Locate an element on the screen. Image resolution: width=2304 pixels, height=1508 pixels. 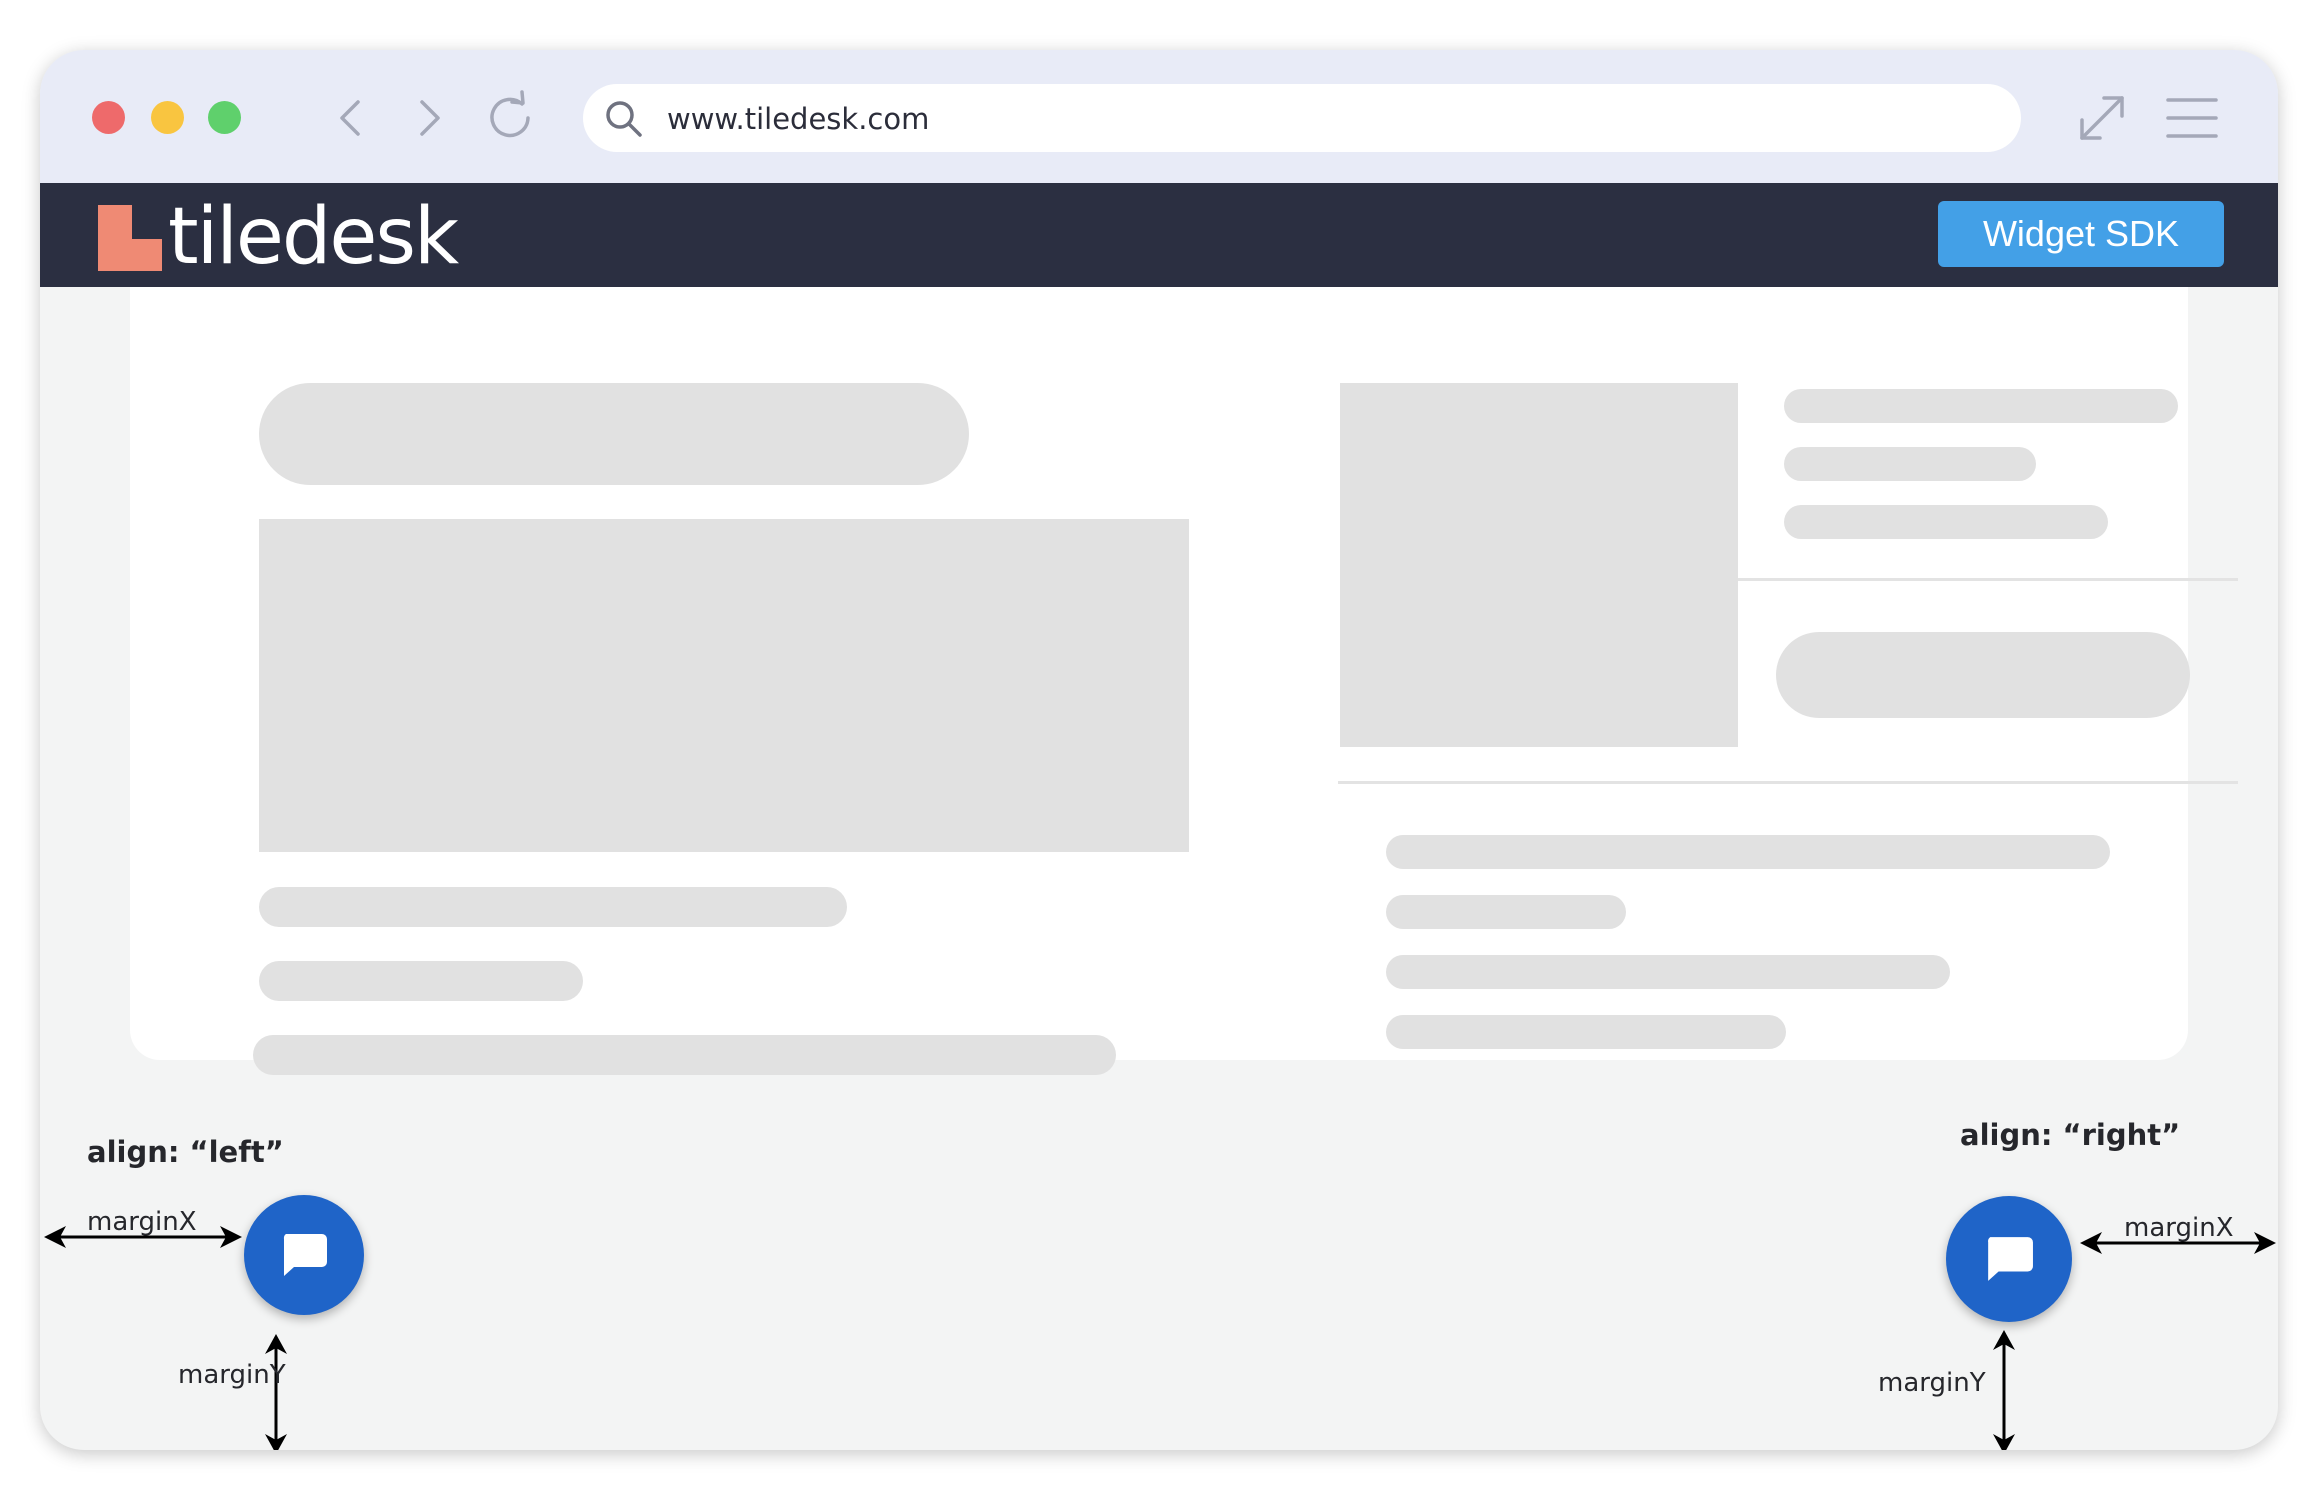
menu-icon is located at coordinates (2192, 118).